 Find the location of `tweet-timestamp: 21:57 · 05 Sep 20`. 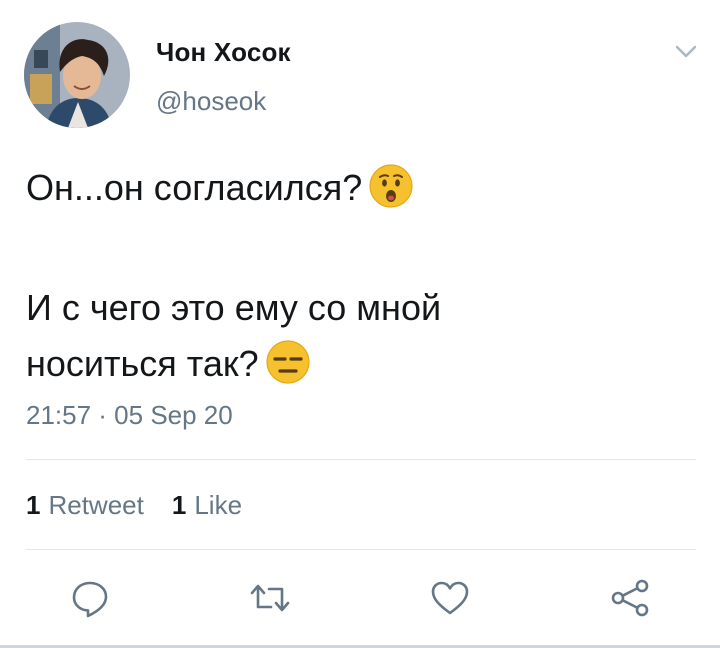

tweet-timestamp: 21:57 · 05 Sep 20 is located at coordinates (129, 415).